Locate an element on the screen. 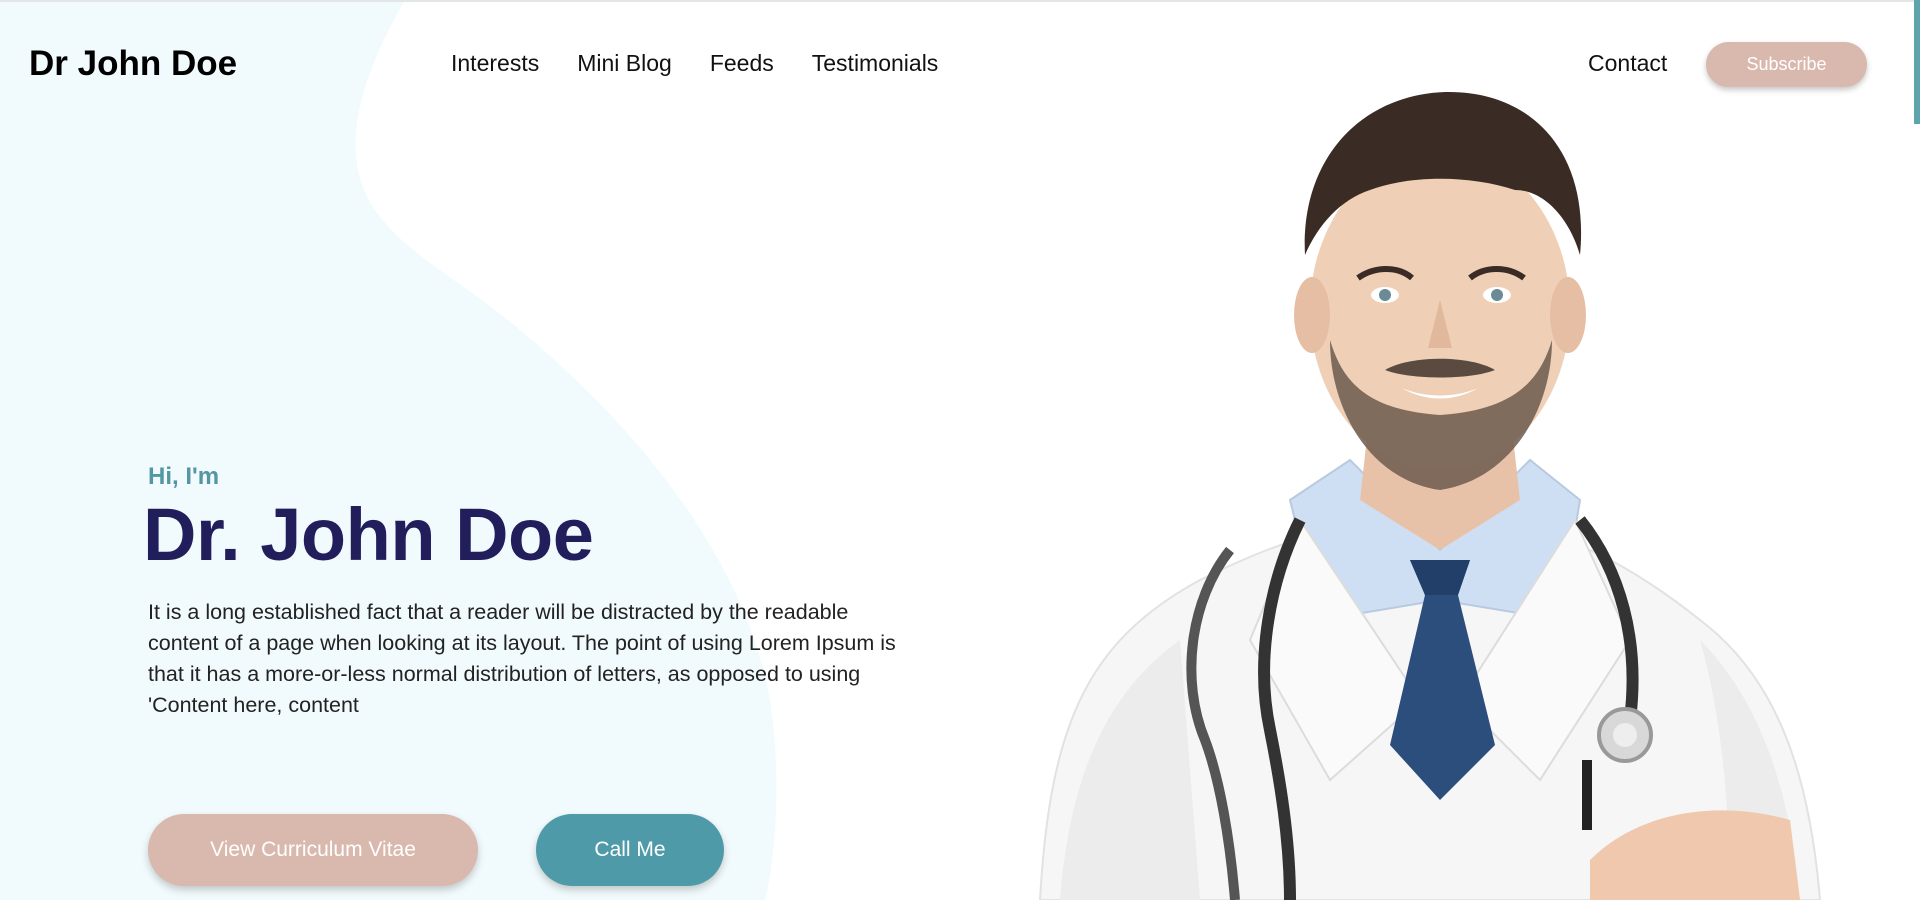 The height and width of the screenshot is (900, 1920). nav-feeds: Feeds is located at coordinates (742, 63).